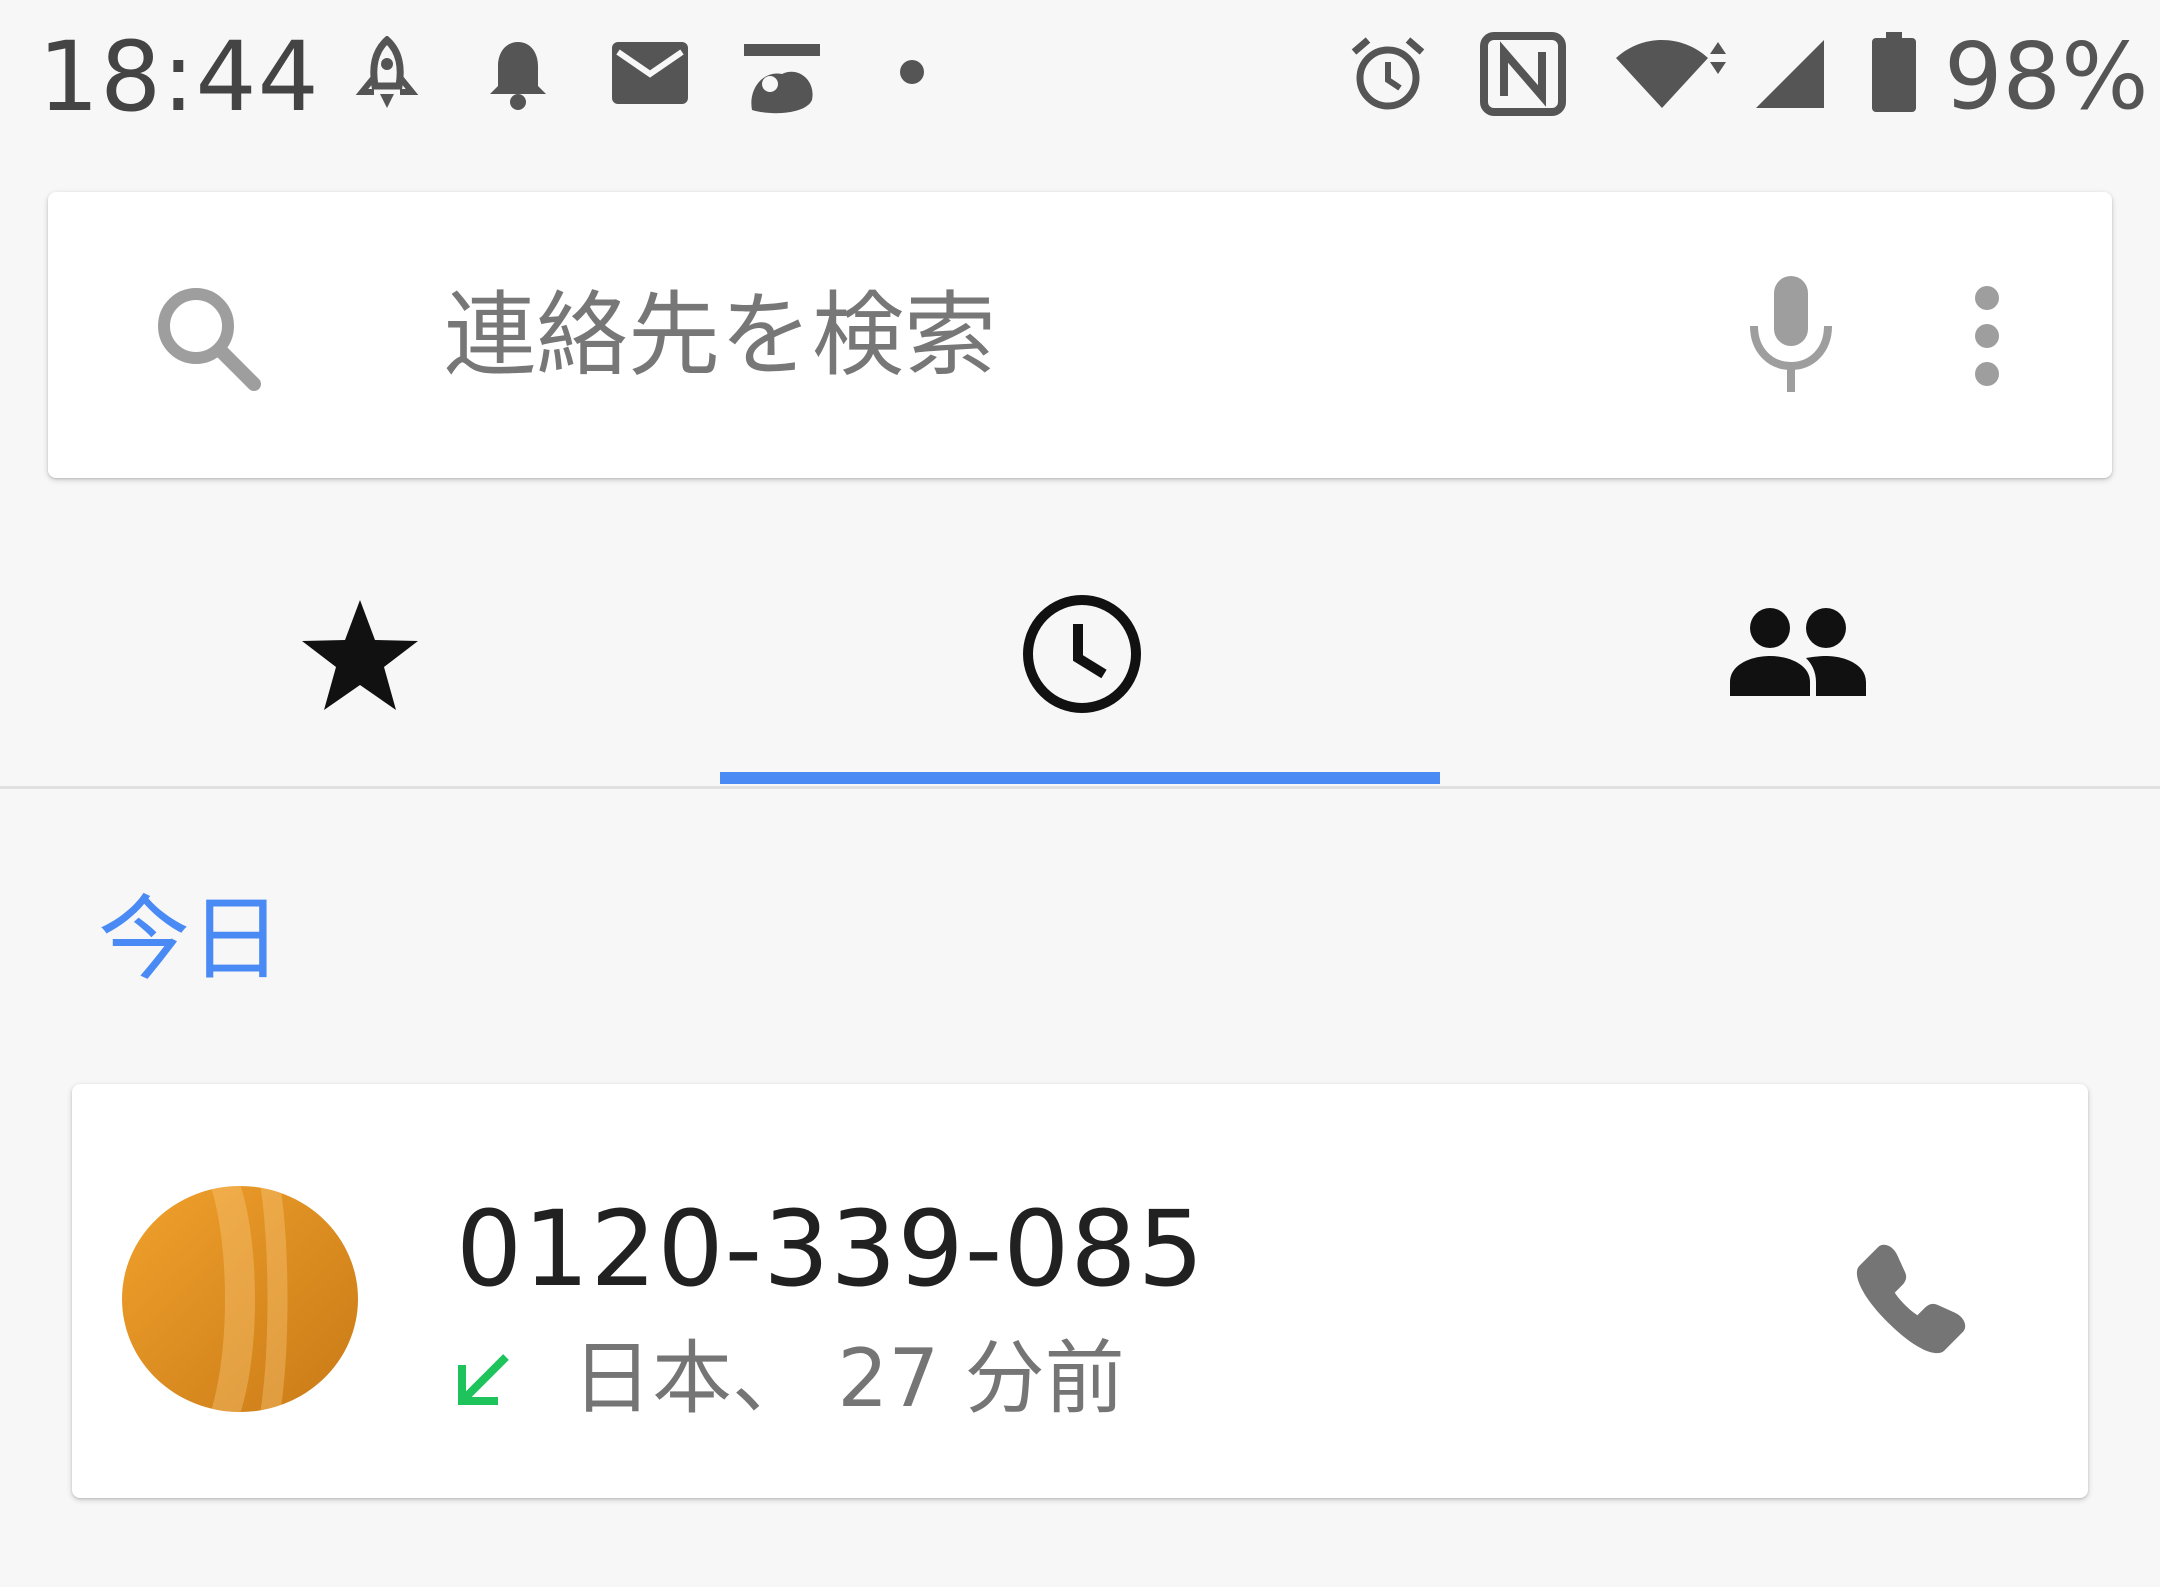  I want to click on search-input: 連絡先を検索, so click(720, 336).